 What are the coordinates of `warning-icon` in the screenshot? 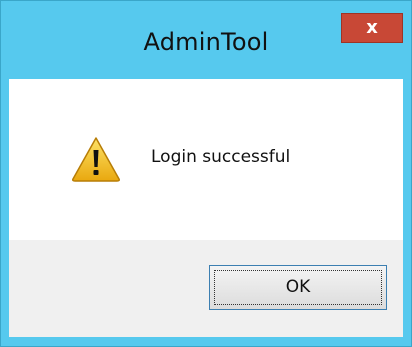 It's located at (96, 159).